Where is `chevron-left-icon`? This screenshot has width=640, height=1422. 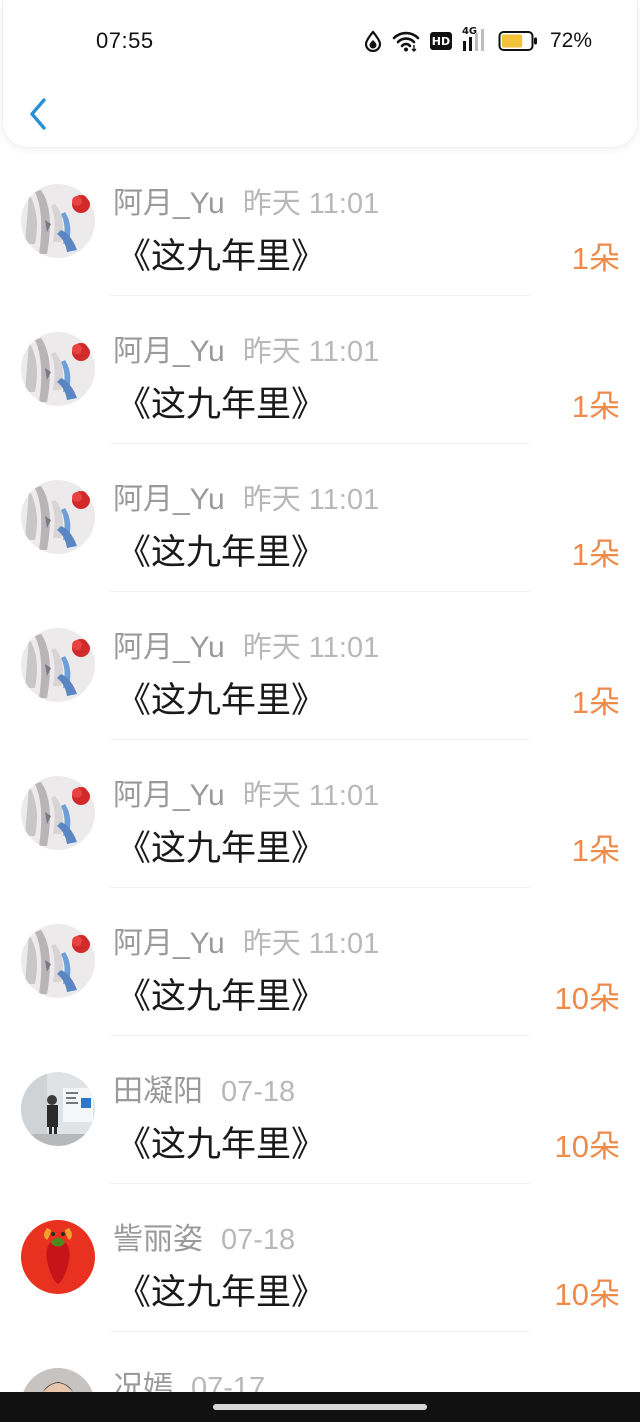 chevron-left-icon is located at coordinates (38, 114).